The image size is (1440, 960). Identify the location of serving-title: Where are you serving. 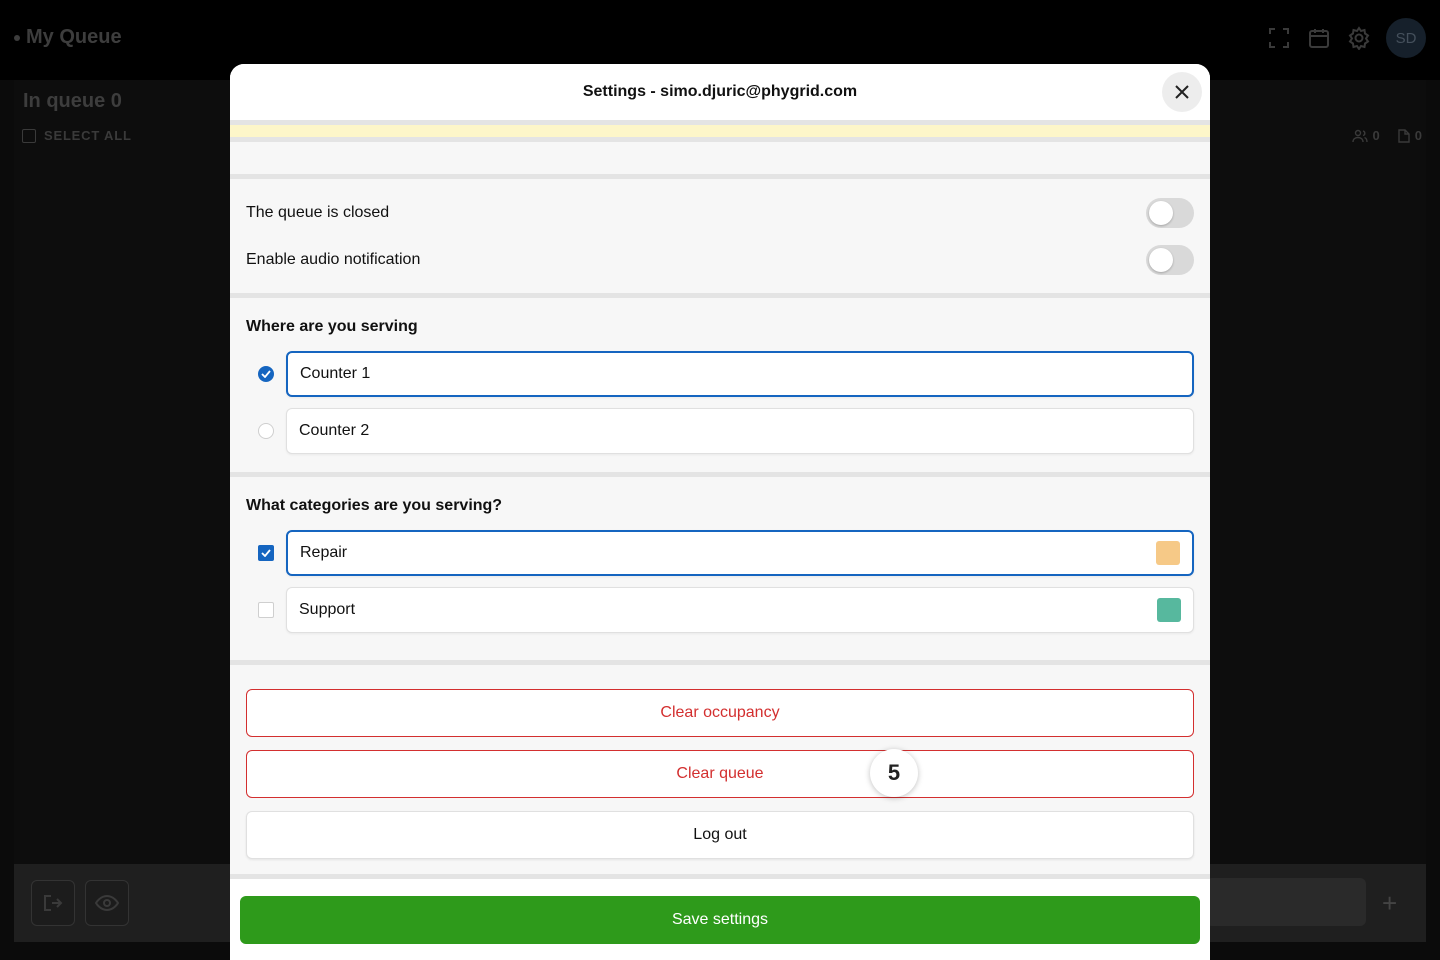
(332, 326).